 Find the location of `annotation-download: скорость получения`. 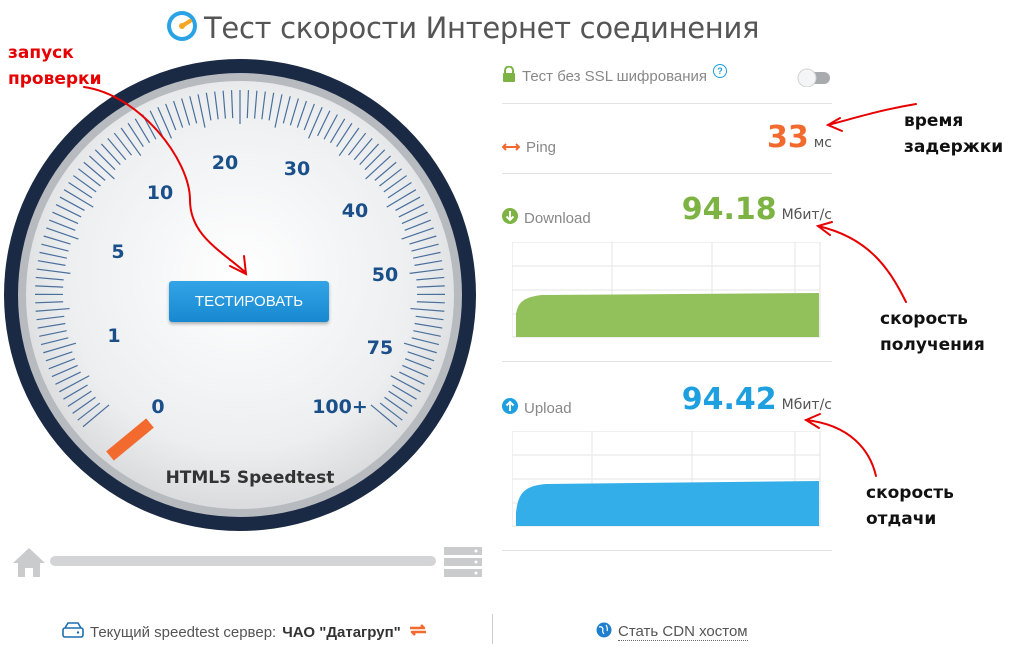

annotation-download: скорость получения is located at coordinates (932, 332).